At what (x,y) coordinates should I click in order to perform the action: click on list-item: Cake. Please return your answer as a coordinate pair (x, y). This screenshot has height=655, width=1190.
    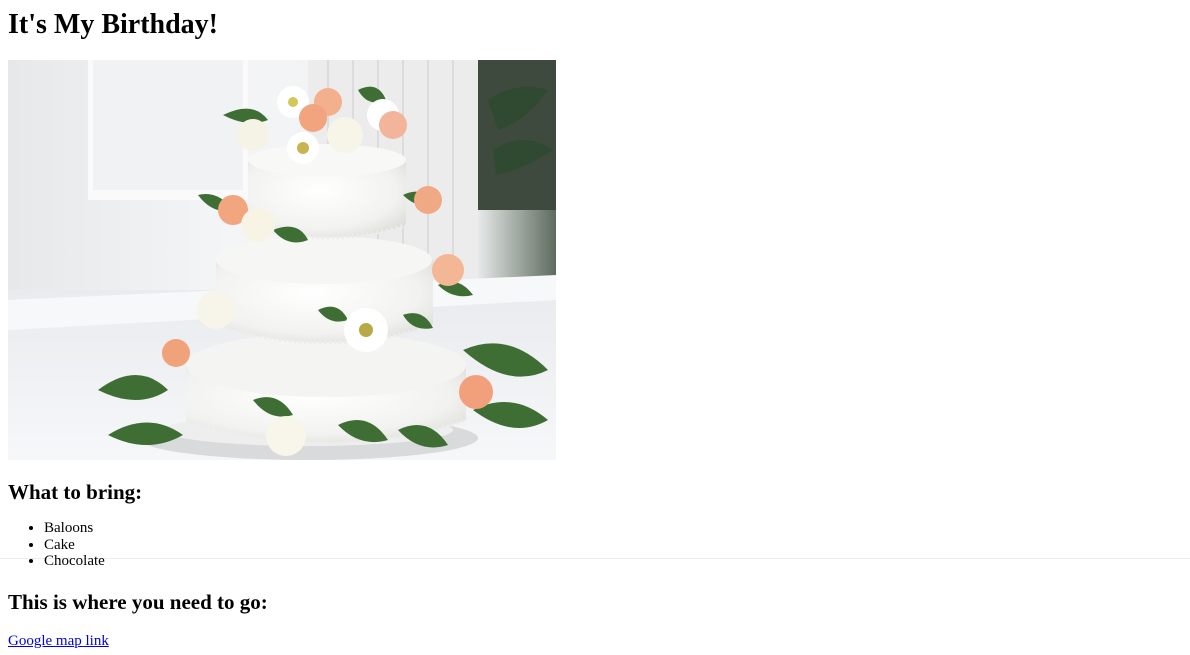
    Looking at the image, I should click on (74, 545).